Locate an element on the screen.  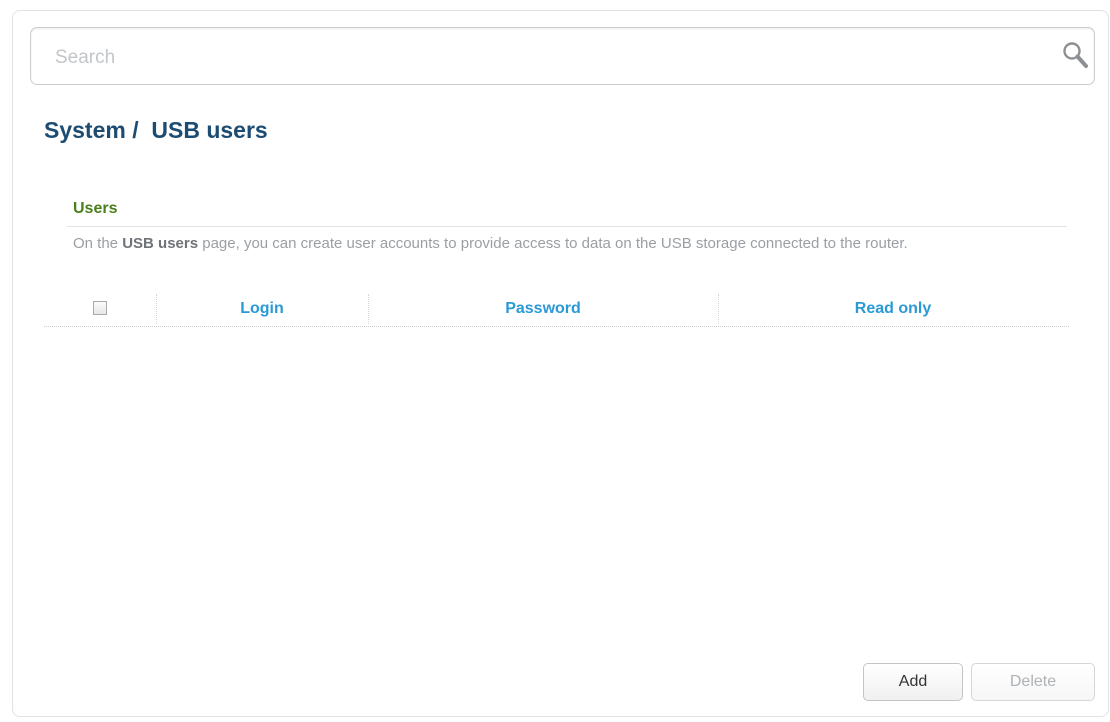
select-all-checkbox is located at coordinates (100, 308).